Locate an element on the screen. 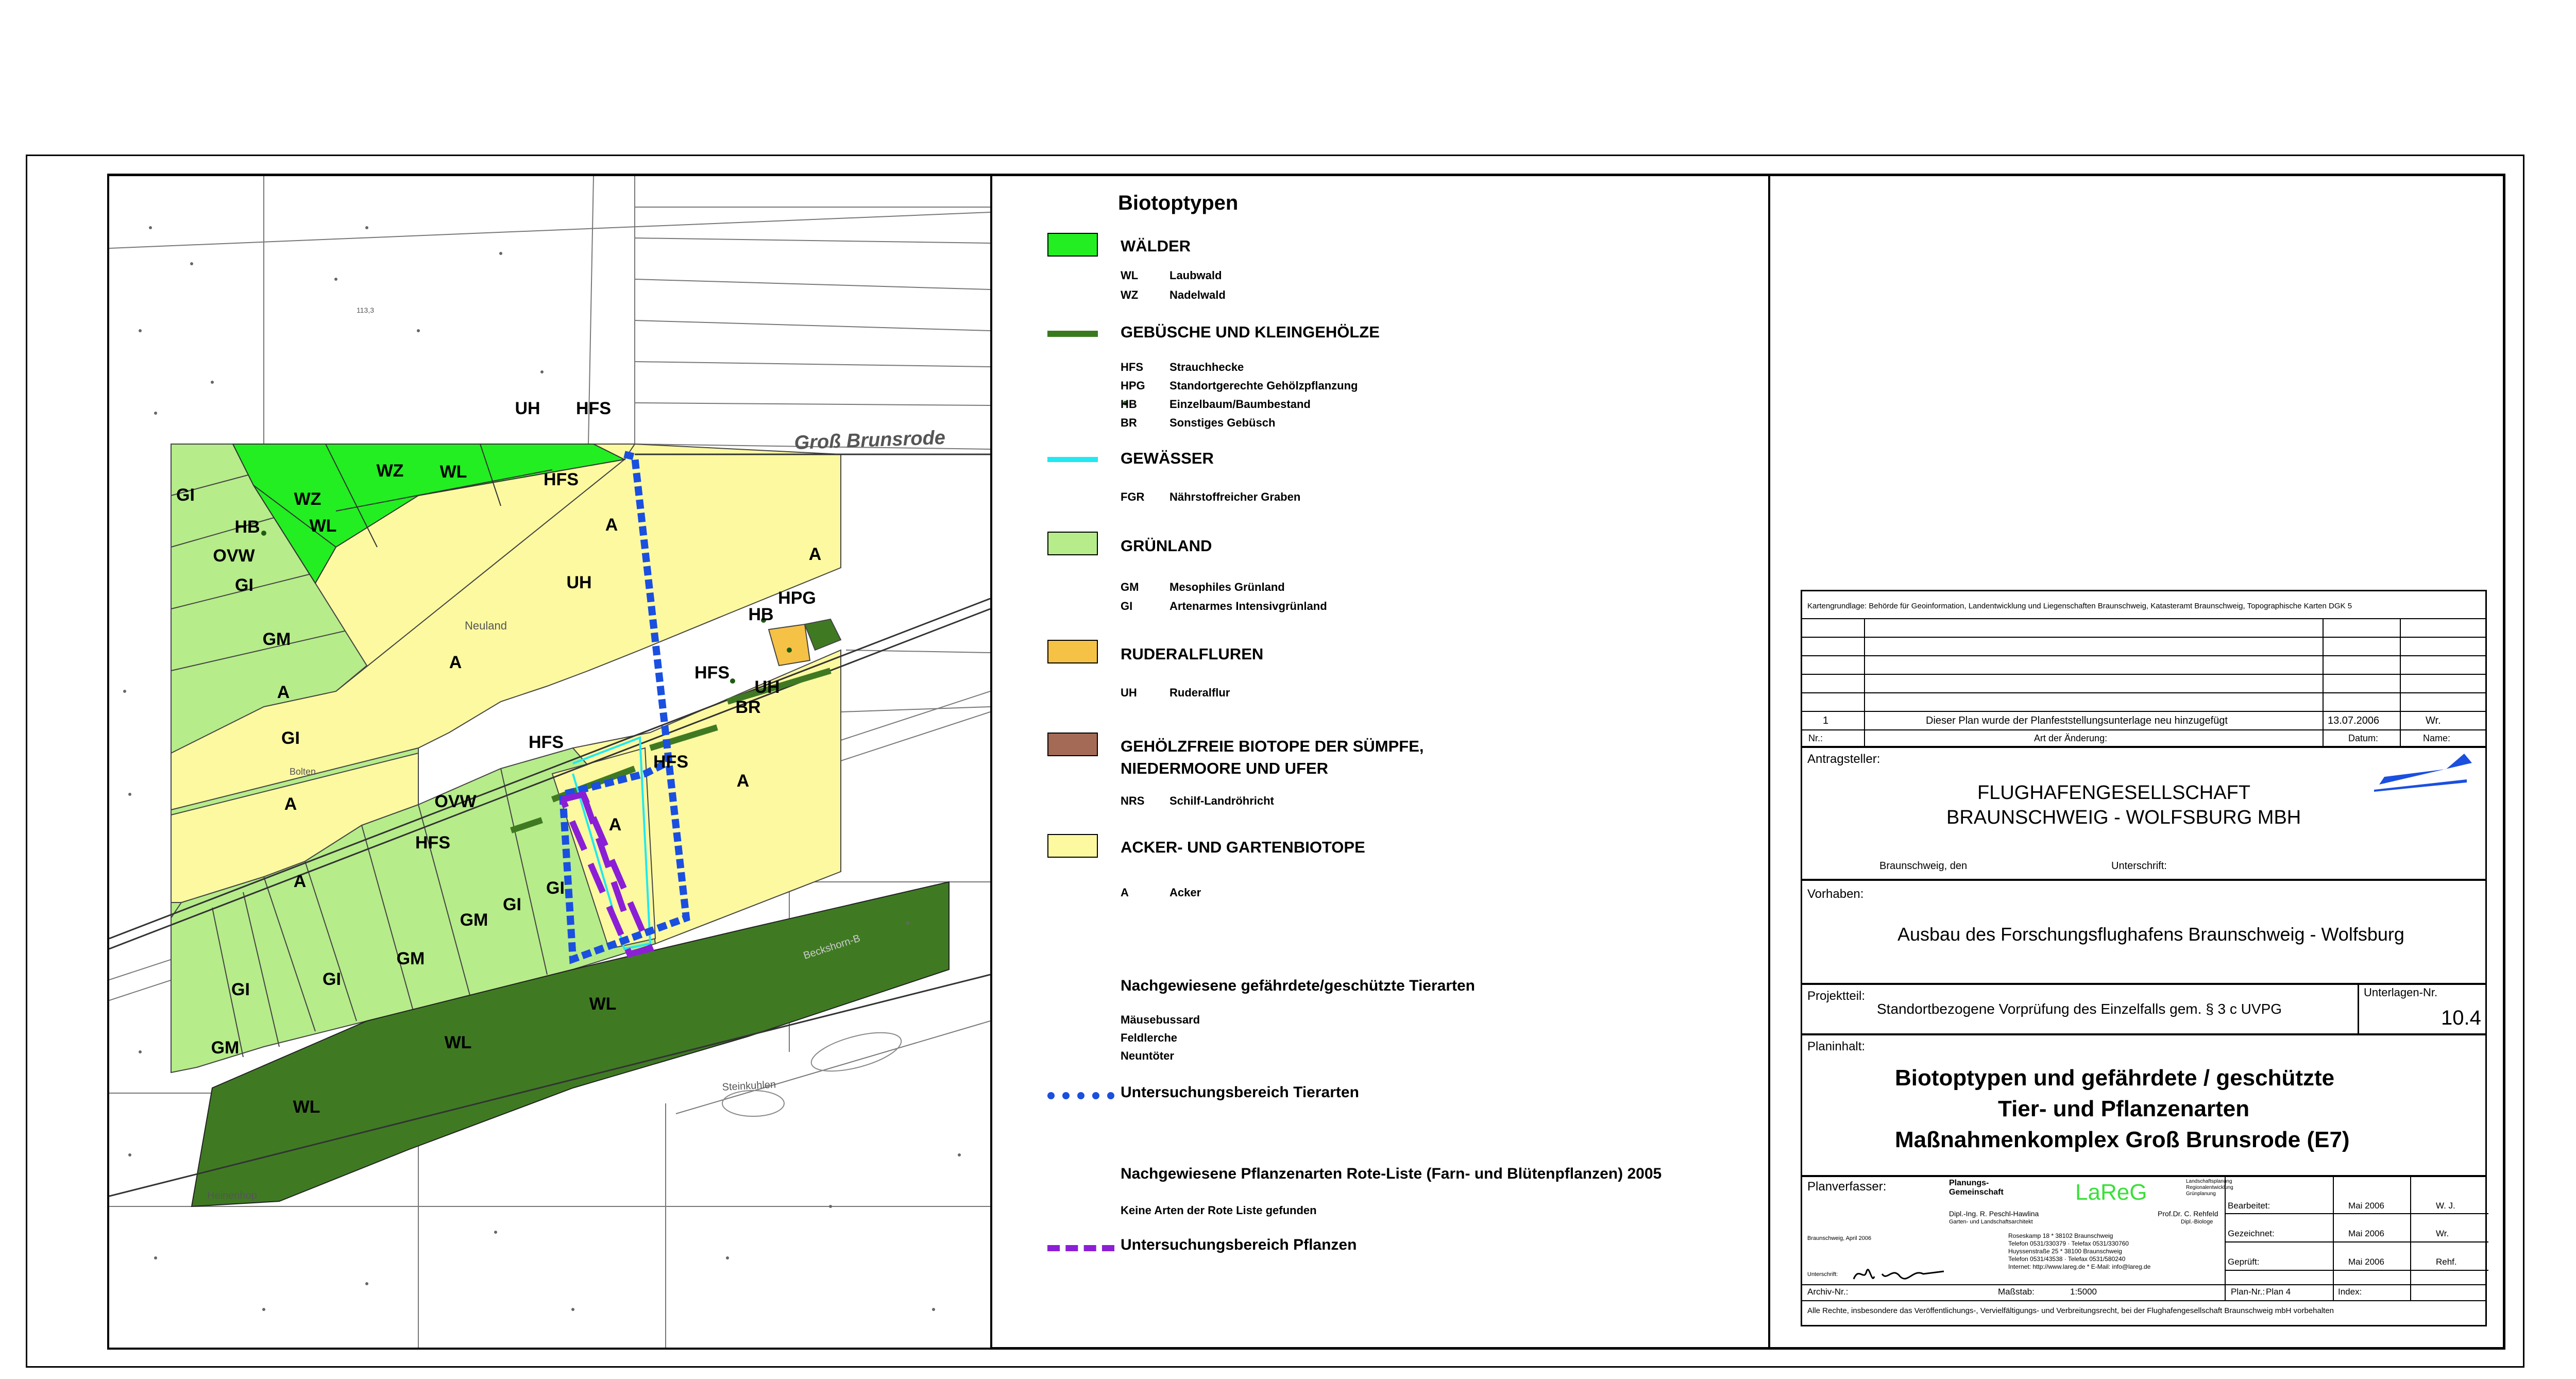  label-br: BR is located at coordinates (747, 707).